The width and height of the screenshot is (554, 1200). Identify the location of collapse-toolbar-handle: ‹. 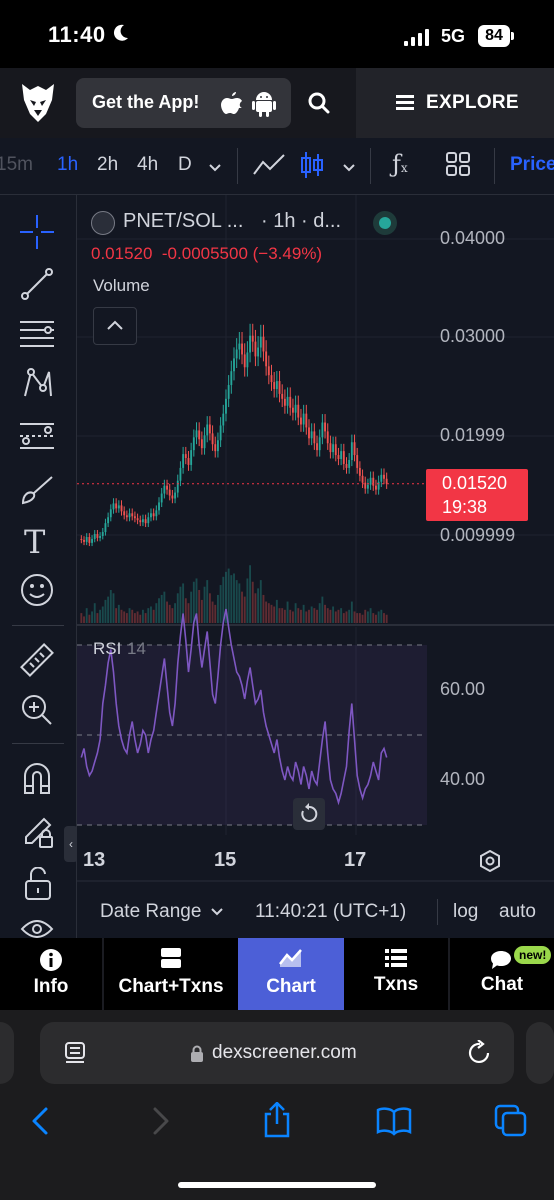
(71, 844).